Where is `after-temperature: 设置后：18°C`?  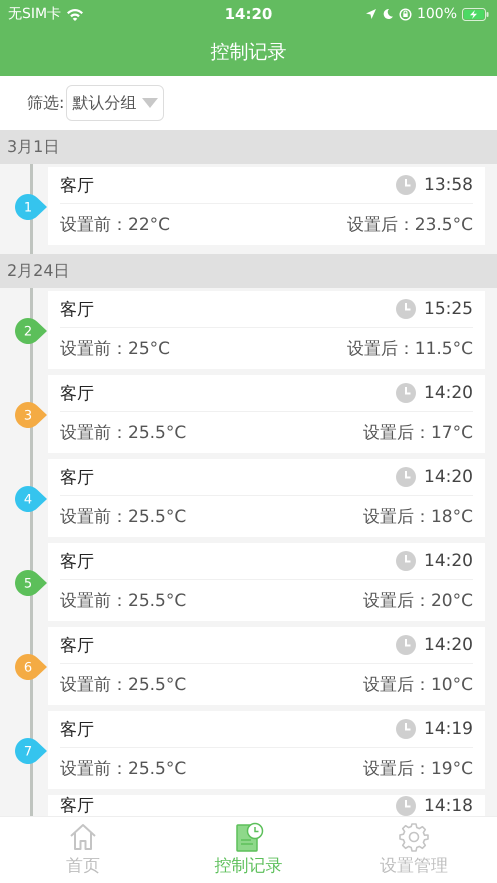
after-temperature: 设置后：18°C is located at coordinates (417, 517).